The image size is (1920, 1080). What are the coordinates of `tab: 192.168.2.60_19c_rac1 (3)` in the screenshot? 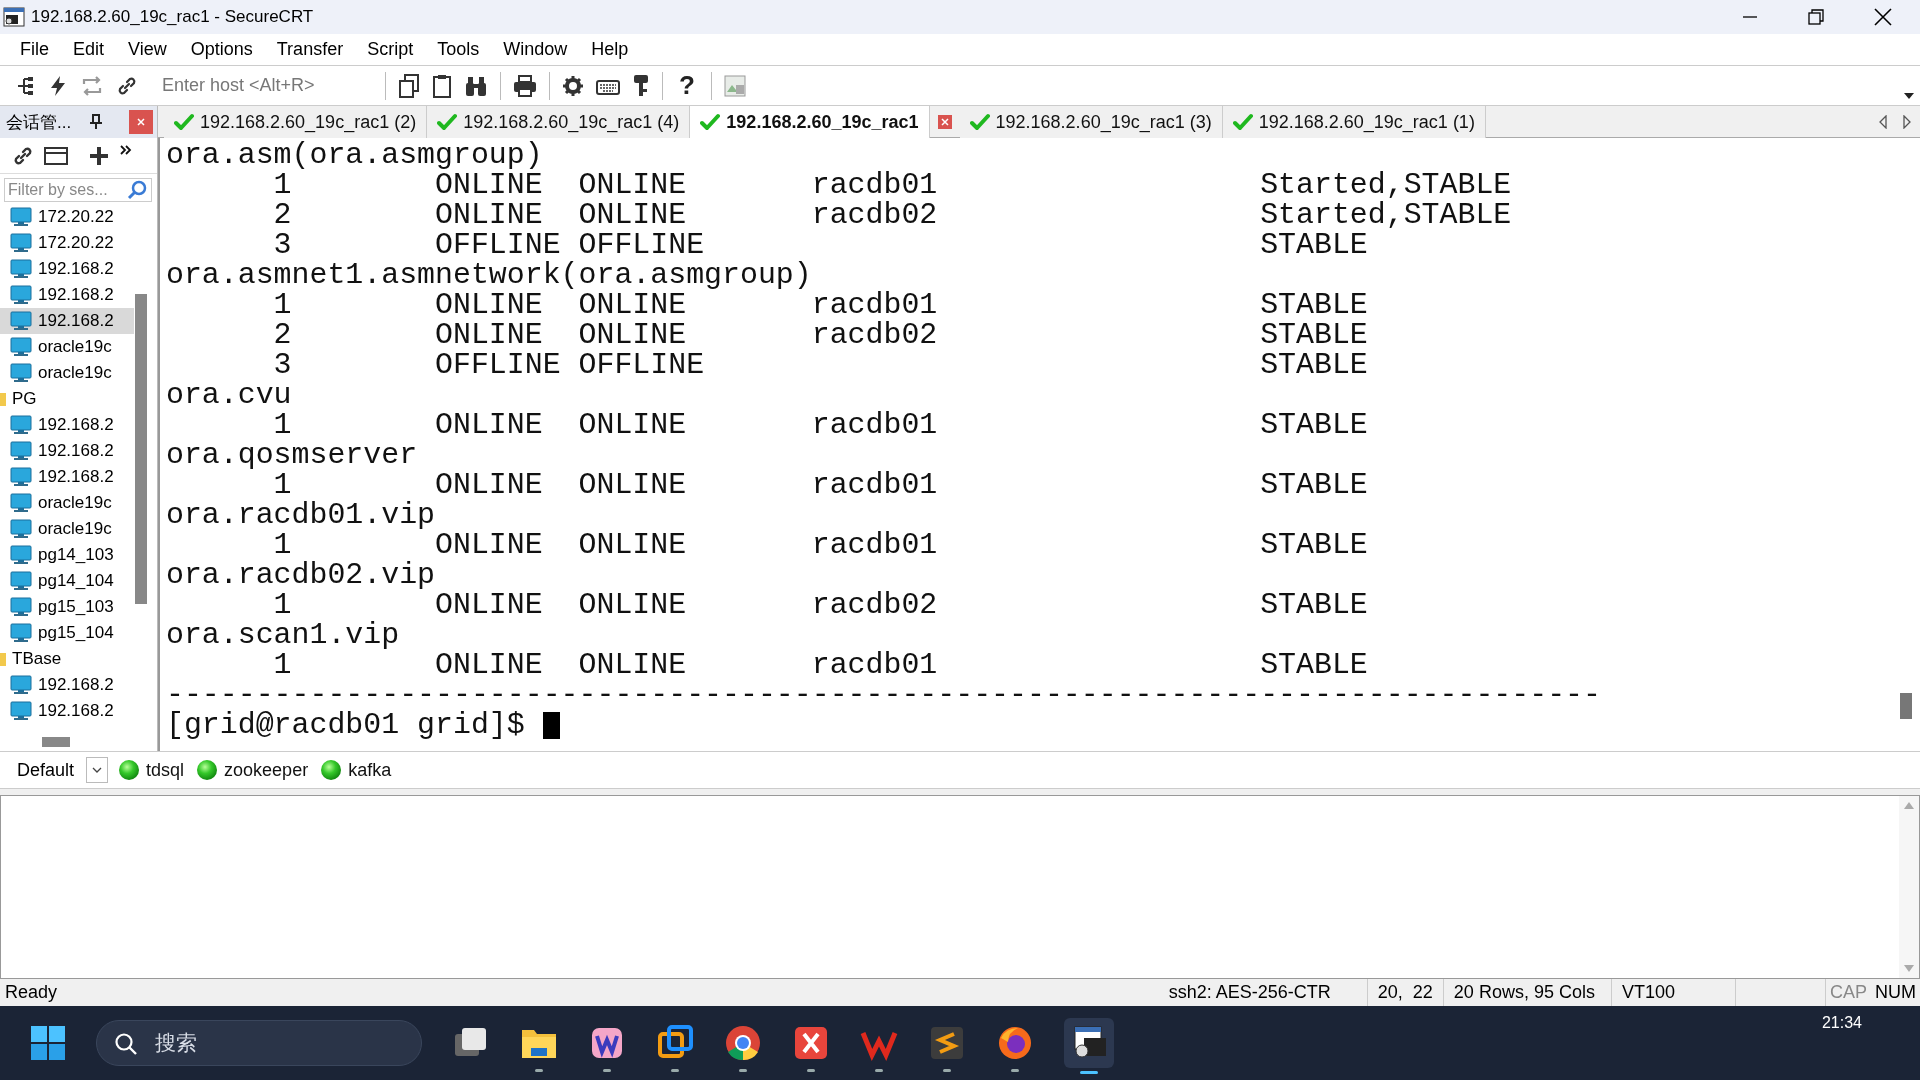 It's located at (1091, 122).